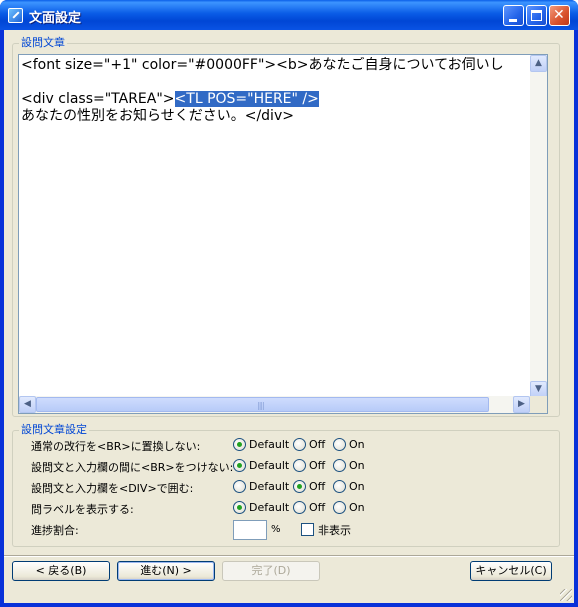  Describe the element at coordinates (289, 556) in the screenshot. I see `footer-divider` at that location.